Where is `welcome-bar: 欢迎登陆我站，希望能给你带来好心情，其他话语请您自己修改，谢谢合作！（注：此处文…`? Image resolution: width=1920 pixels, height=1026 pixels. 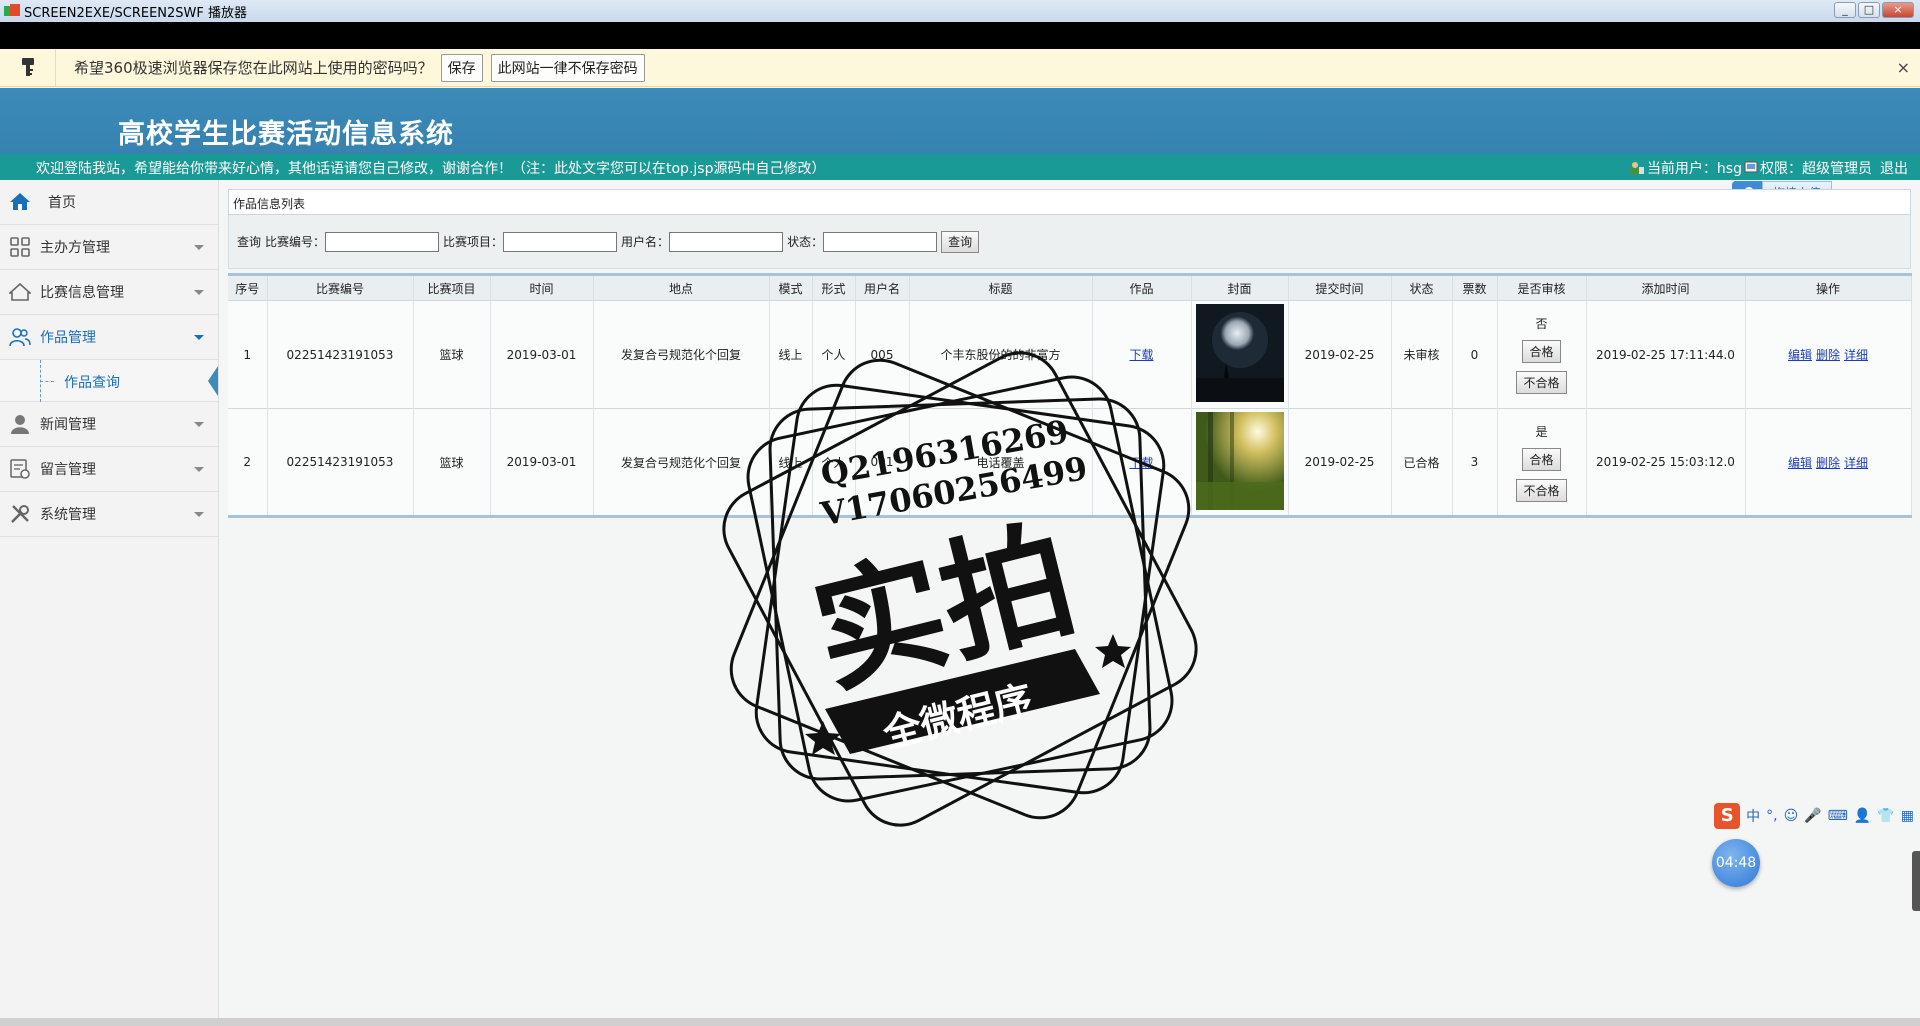 welcome-bar: 欢迎登陆我站，希望能给你带来好心情，其他话语请您自己修改，谢谢合作！（注：此处文… is located at coordinates (960, 167).